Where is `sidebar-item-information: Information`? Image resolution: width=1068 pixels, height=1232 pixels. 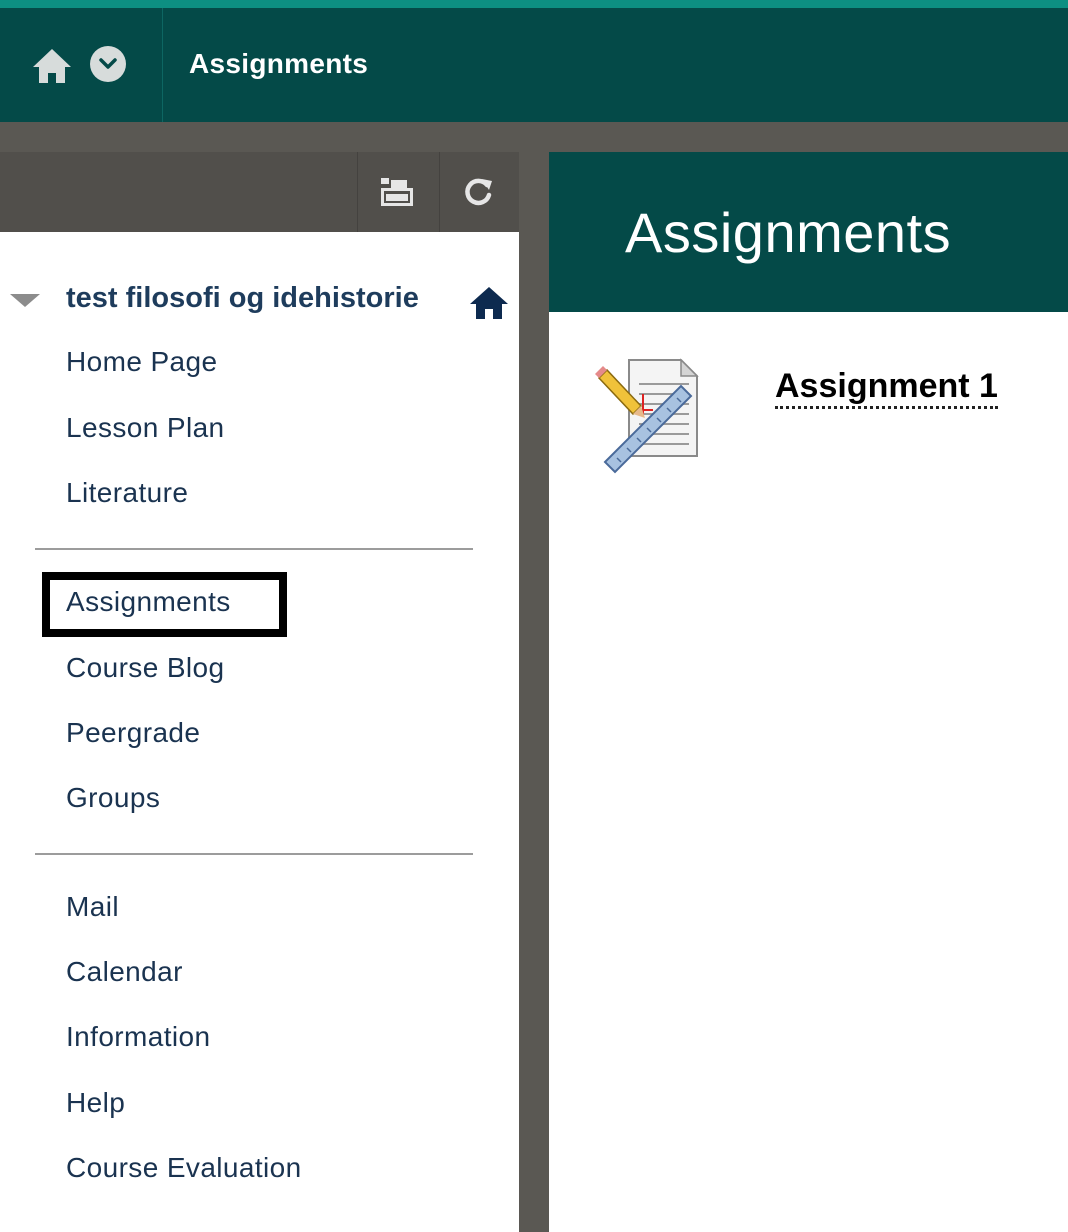
sidebar-item-information: Information is located at coordinates (138, 1037).